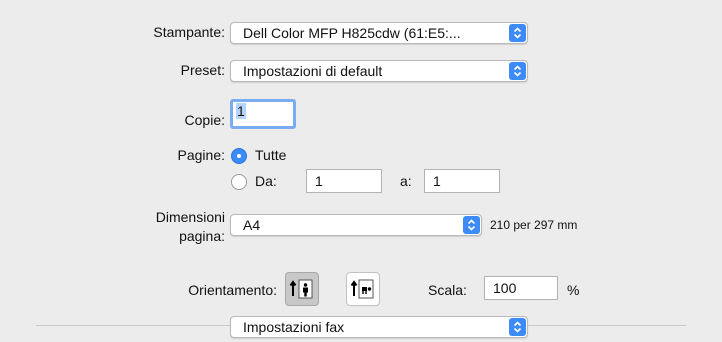 This screenshot has width=722, height=342. What do you see at coordinates (189, 32) in the screenshot?
I see `printer-label: Stampante:` at bounding box center [189, 32].